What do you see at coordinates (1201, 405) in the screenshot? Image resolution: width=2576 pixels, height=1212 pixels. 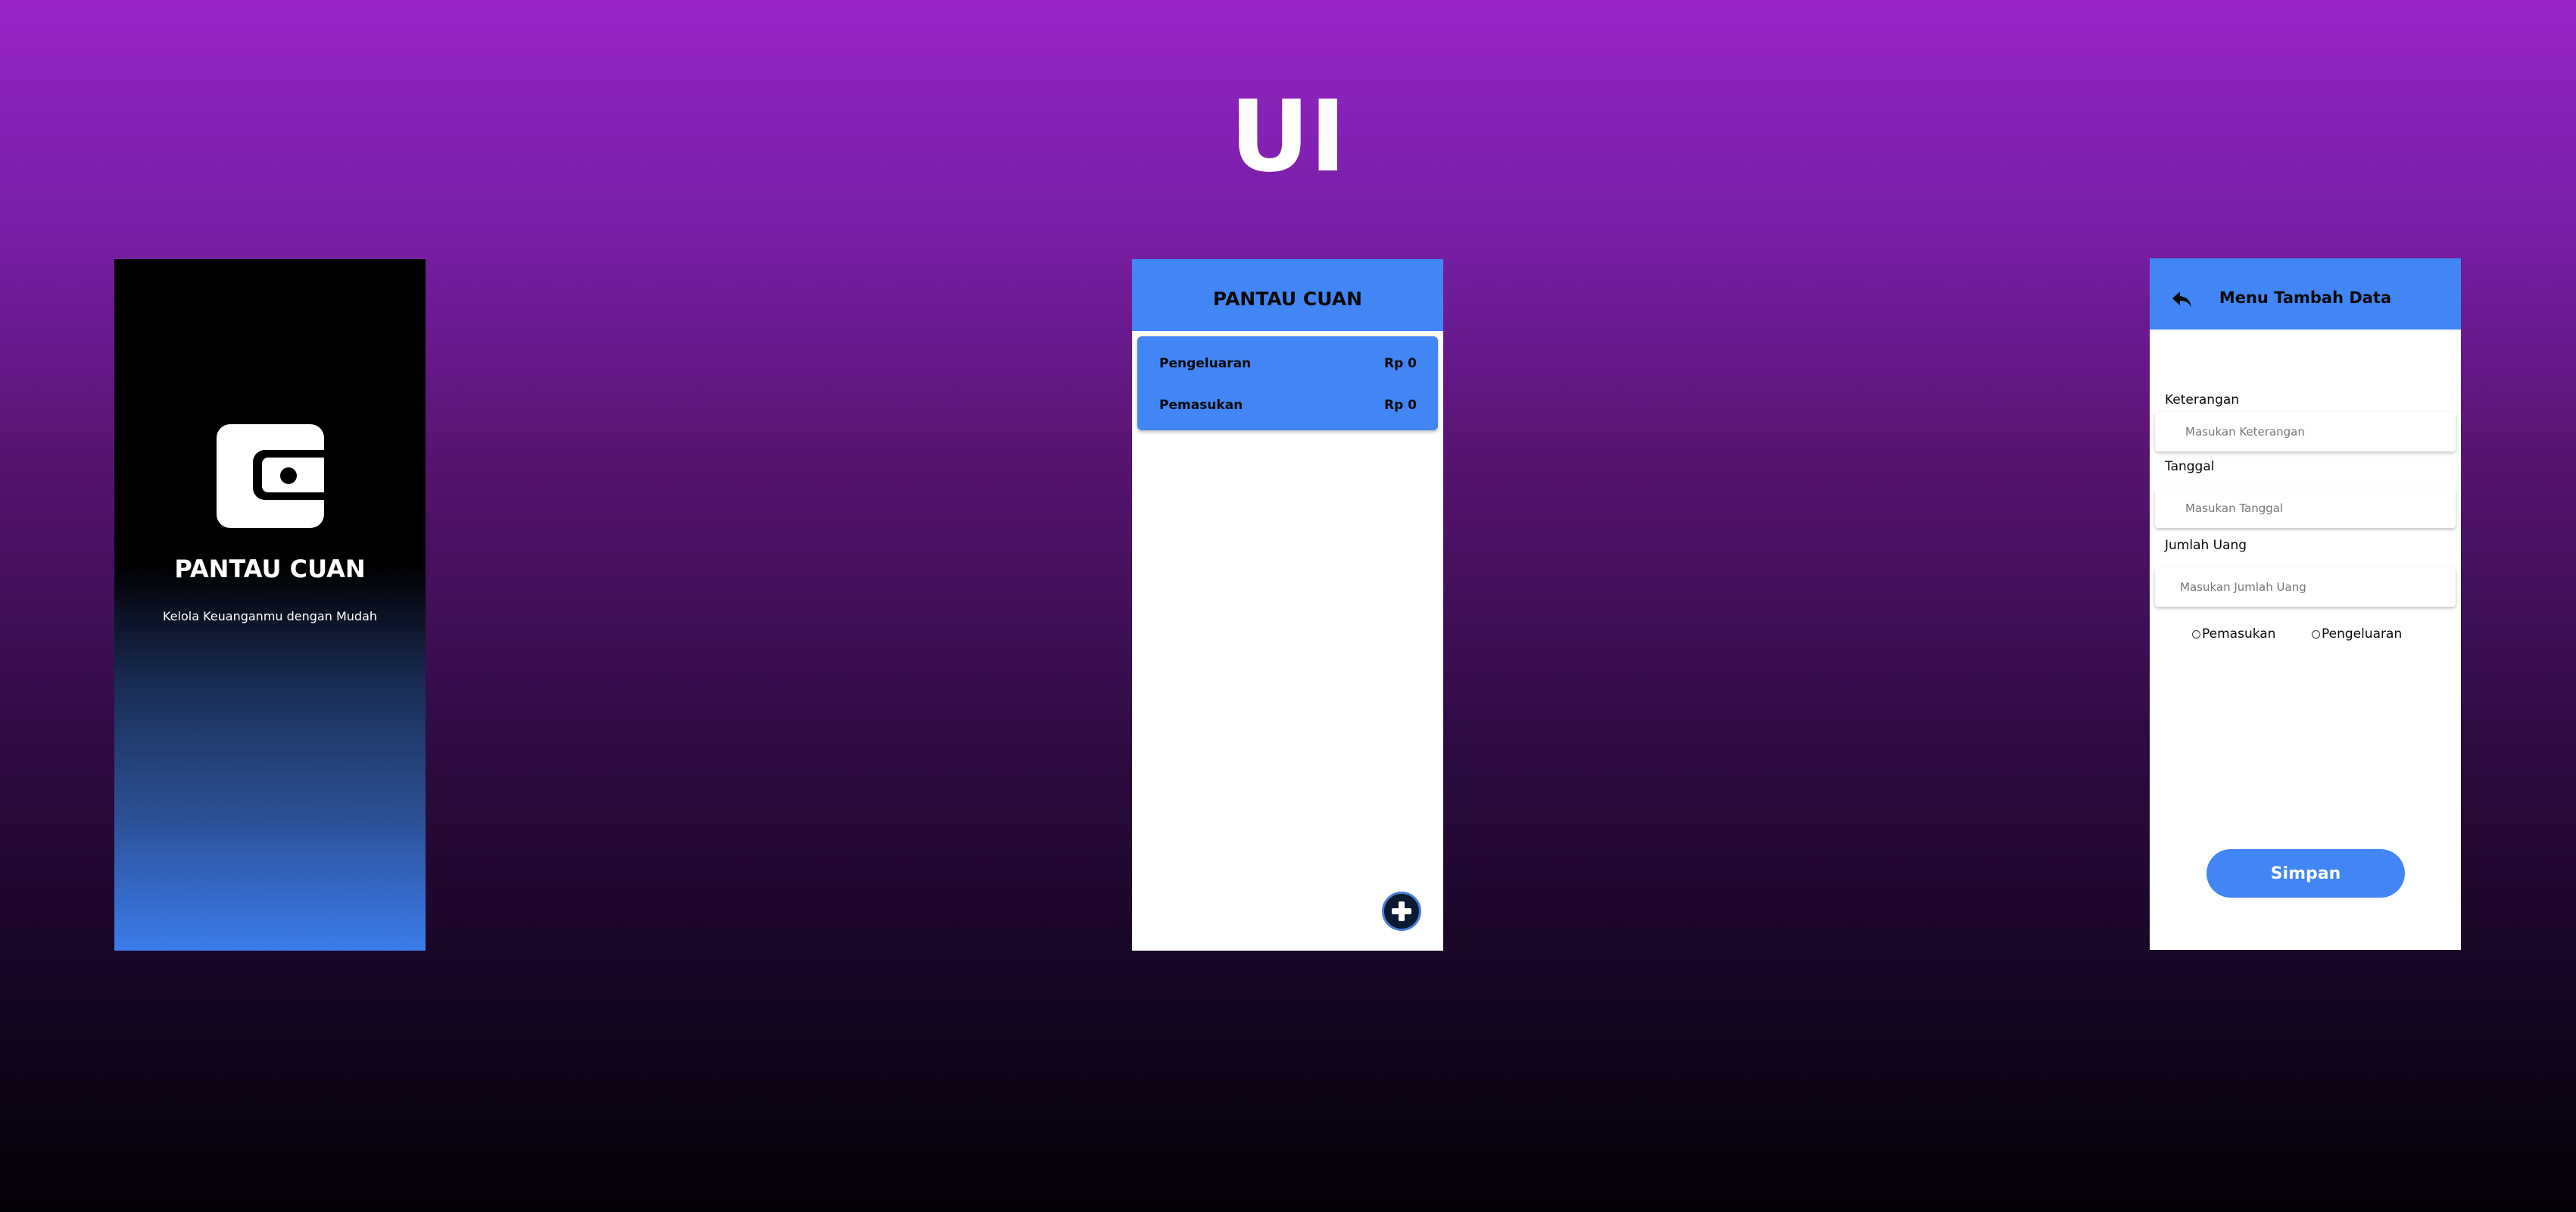 I see `summary-label: Pemasukan` at bounding box center [1201, 405].